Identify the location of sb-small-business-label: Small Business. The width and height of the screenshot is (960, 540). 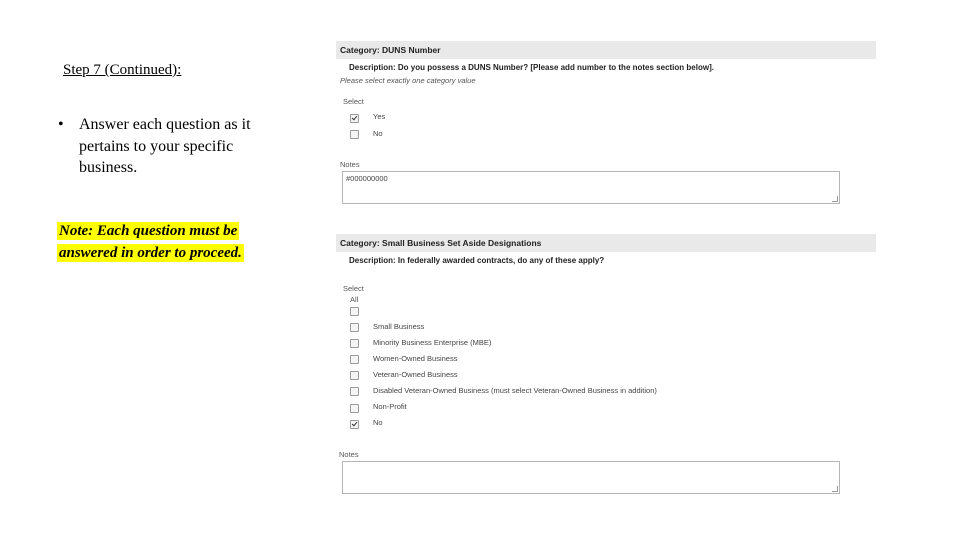
(399, 326).